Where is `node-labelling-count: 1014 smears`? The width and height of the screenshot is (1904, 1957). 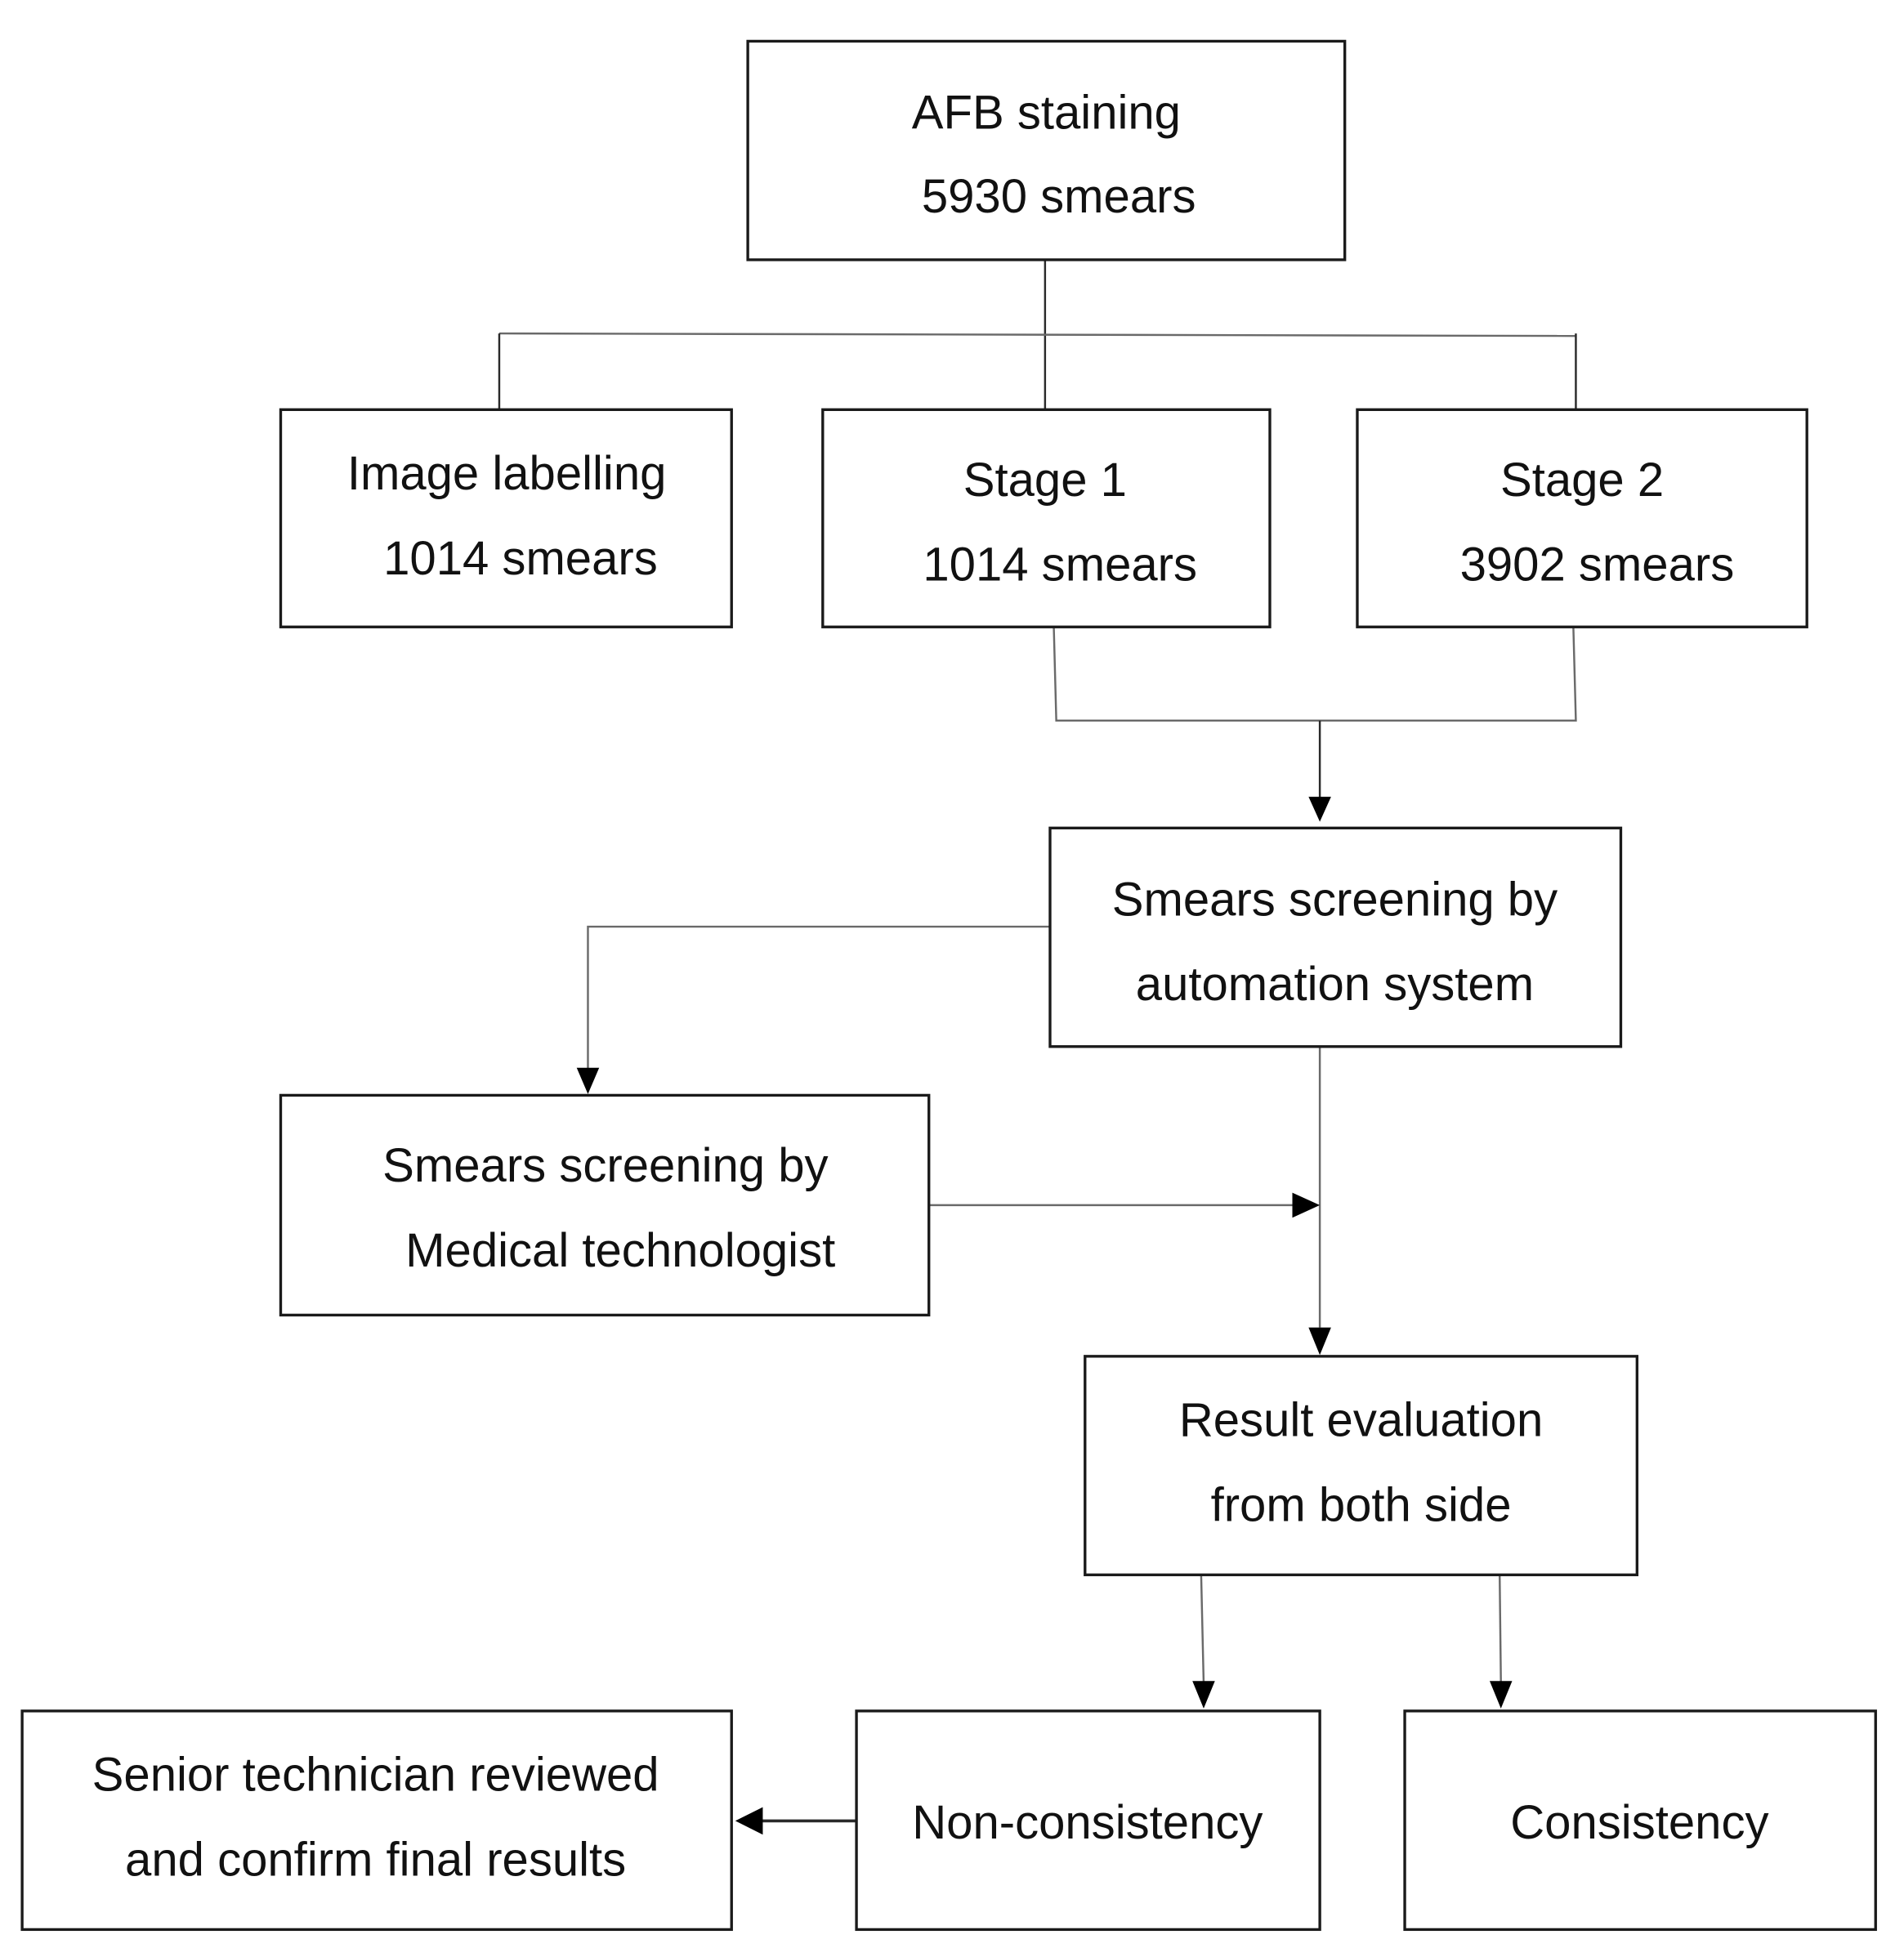
node-labelling-count: 1014 smears is located at coordinates (520, 558).